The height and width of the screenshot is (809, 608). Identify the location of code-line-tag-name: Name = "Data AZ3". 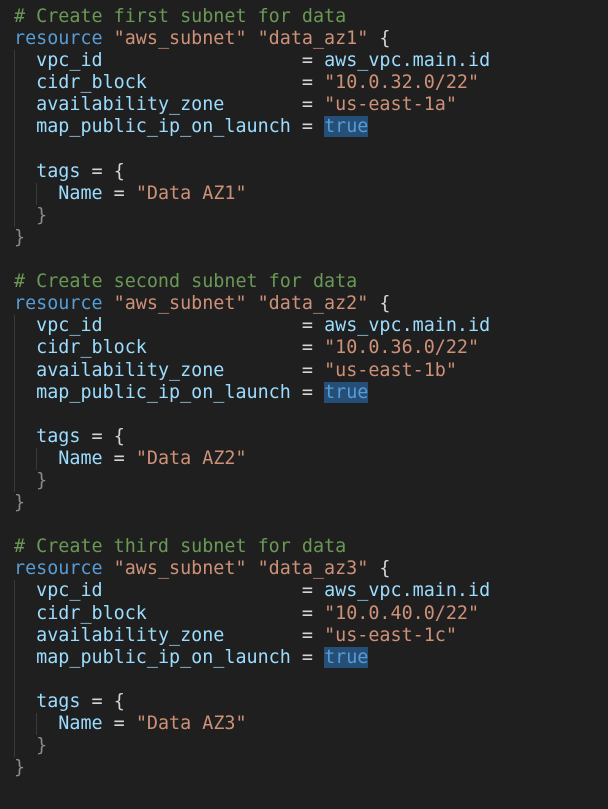
(304, 724).